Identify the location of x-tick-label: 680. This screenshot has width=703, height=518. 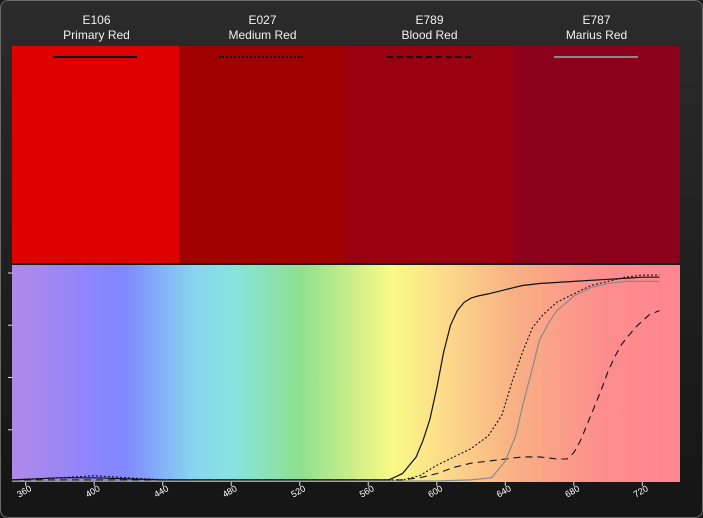
(572, 491).